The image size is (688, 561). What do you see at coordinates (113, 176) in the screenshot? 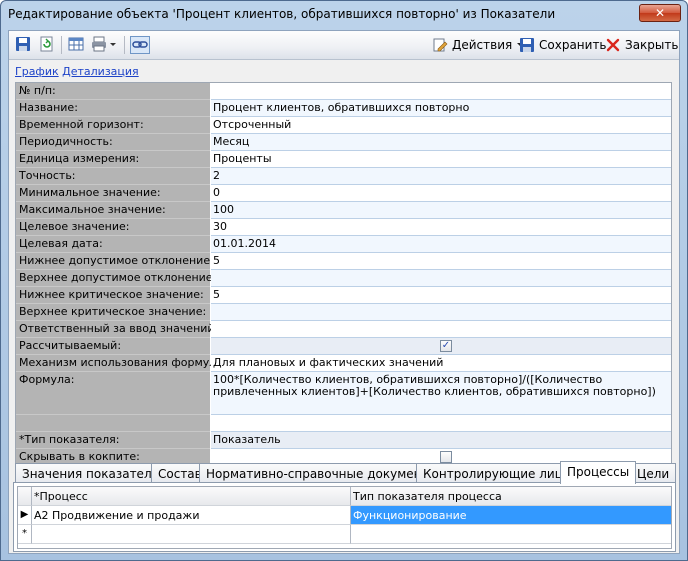
I see `prop-label: Точность:` at bounding box center [113, 176].